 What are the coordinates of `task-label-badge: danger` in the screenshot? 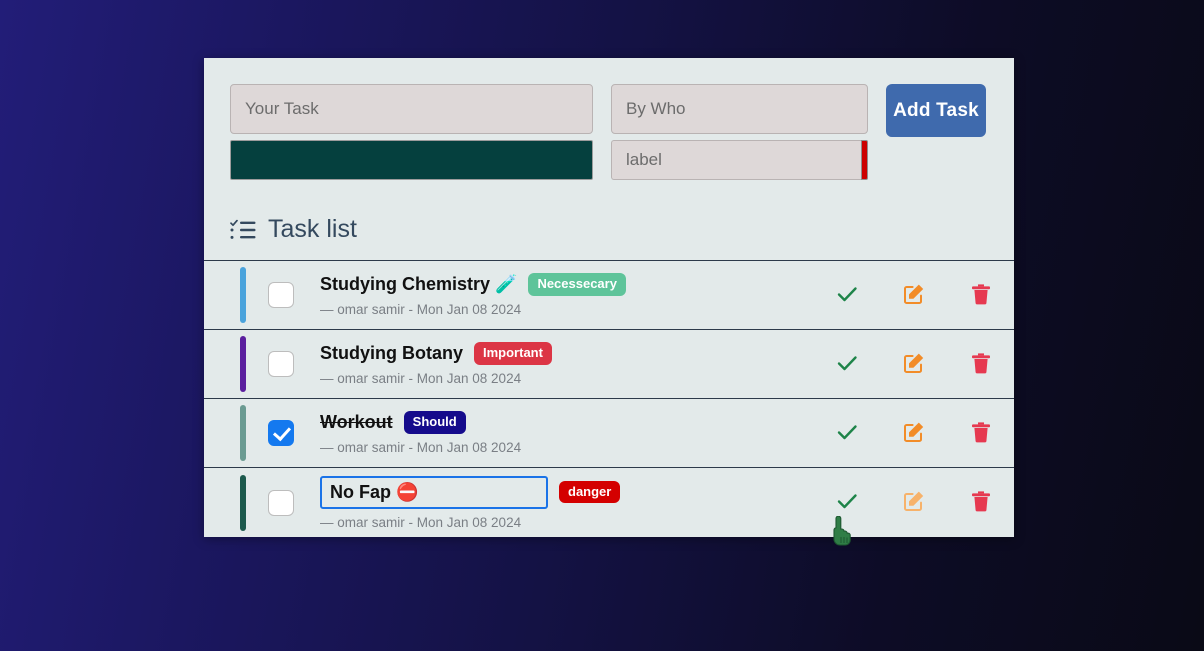 It's located at (590, 492).